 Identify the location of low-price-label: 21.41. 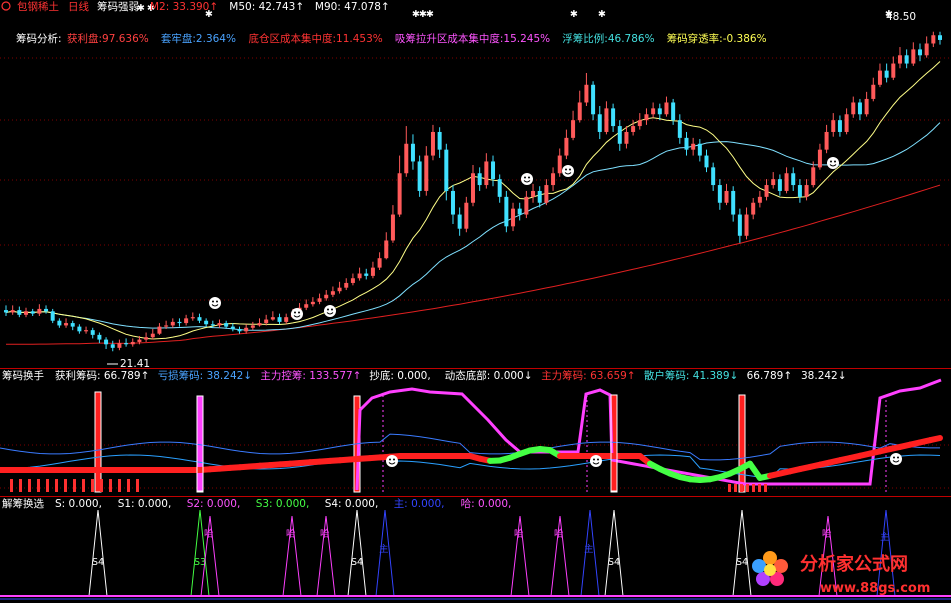
(135, 364).